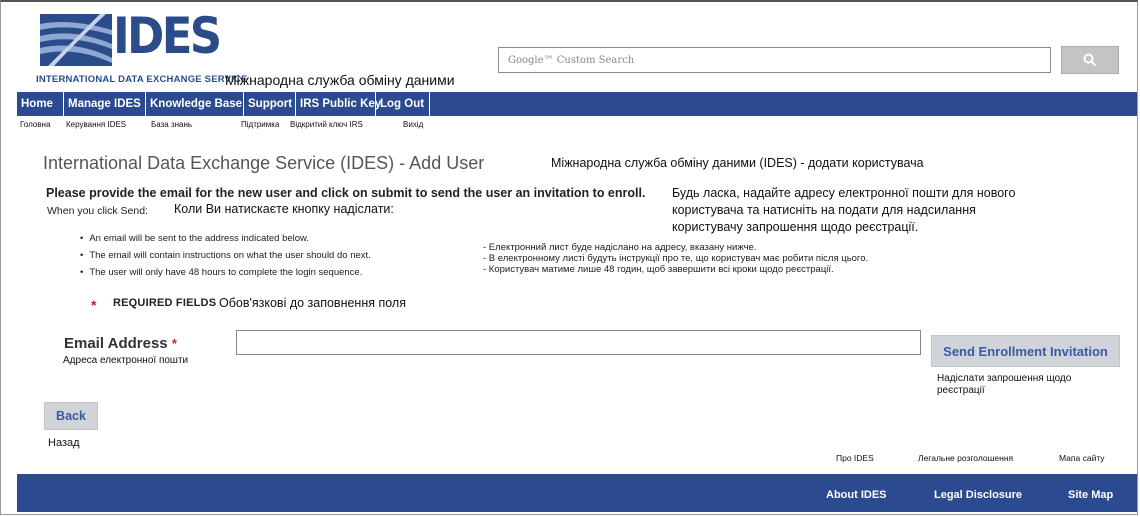  What do you see at coordinates (64, 443) in the screenshot?
I see `back-button-translation: Назад` at bounding box center [64, 443].